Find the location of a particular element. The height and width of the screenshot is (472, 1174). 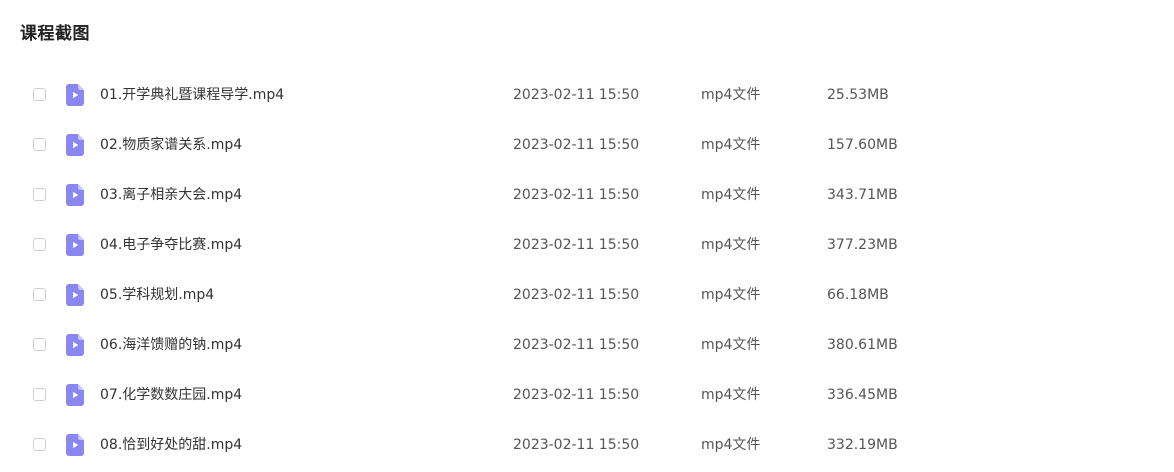

file-name: 02.物质家谱关系.mp4 is located at coordinates (171, 145).